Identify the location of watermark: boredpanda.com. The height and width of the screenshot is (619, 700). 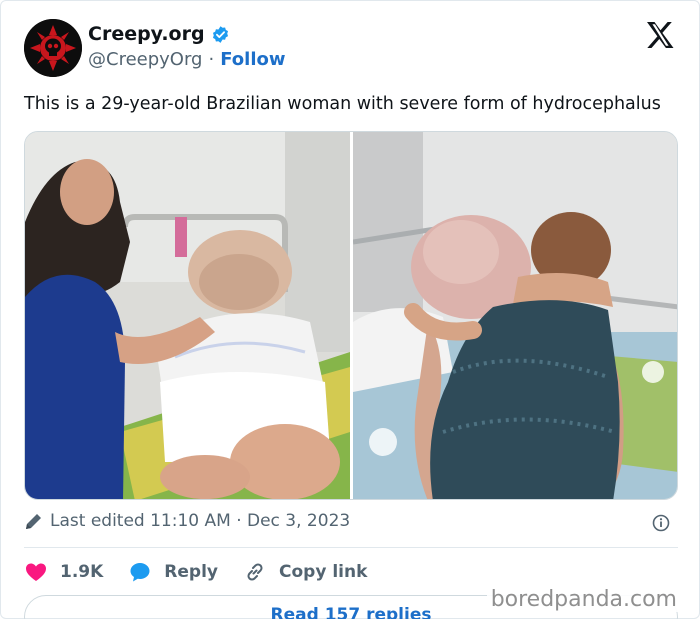
(583, 599).